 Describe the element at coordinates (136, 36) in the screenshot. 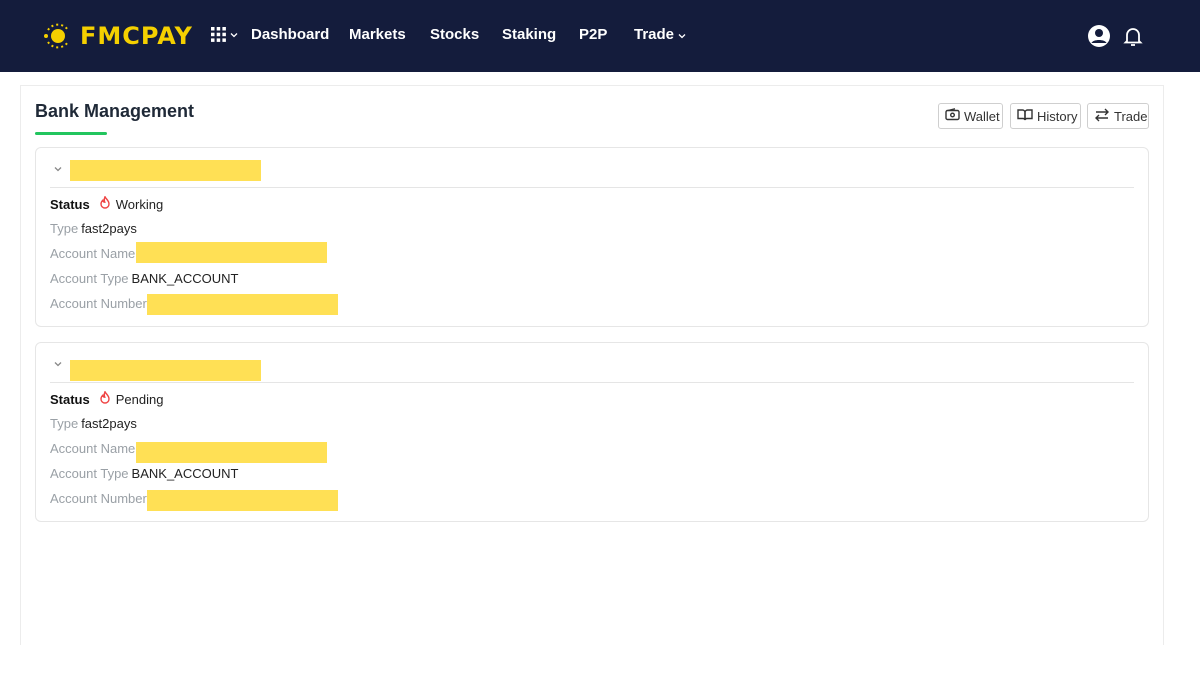

I see `brand-name: FMCPAY` at that location.